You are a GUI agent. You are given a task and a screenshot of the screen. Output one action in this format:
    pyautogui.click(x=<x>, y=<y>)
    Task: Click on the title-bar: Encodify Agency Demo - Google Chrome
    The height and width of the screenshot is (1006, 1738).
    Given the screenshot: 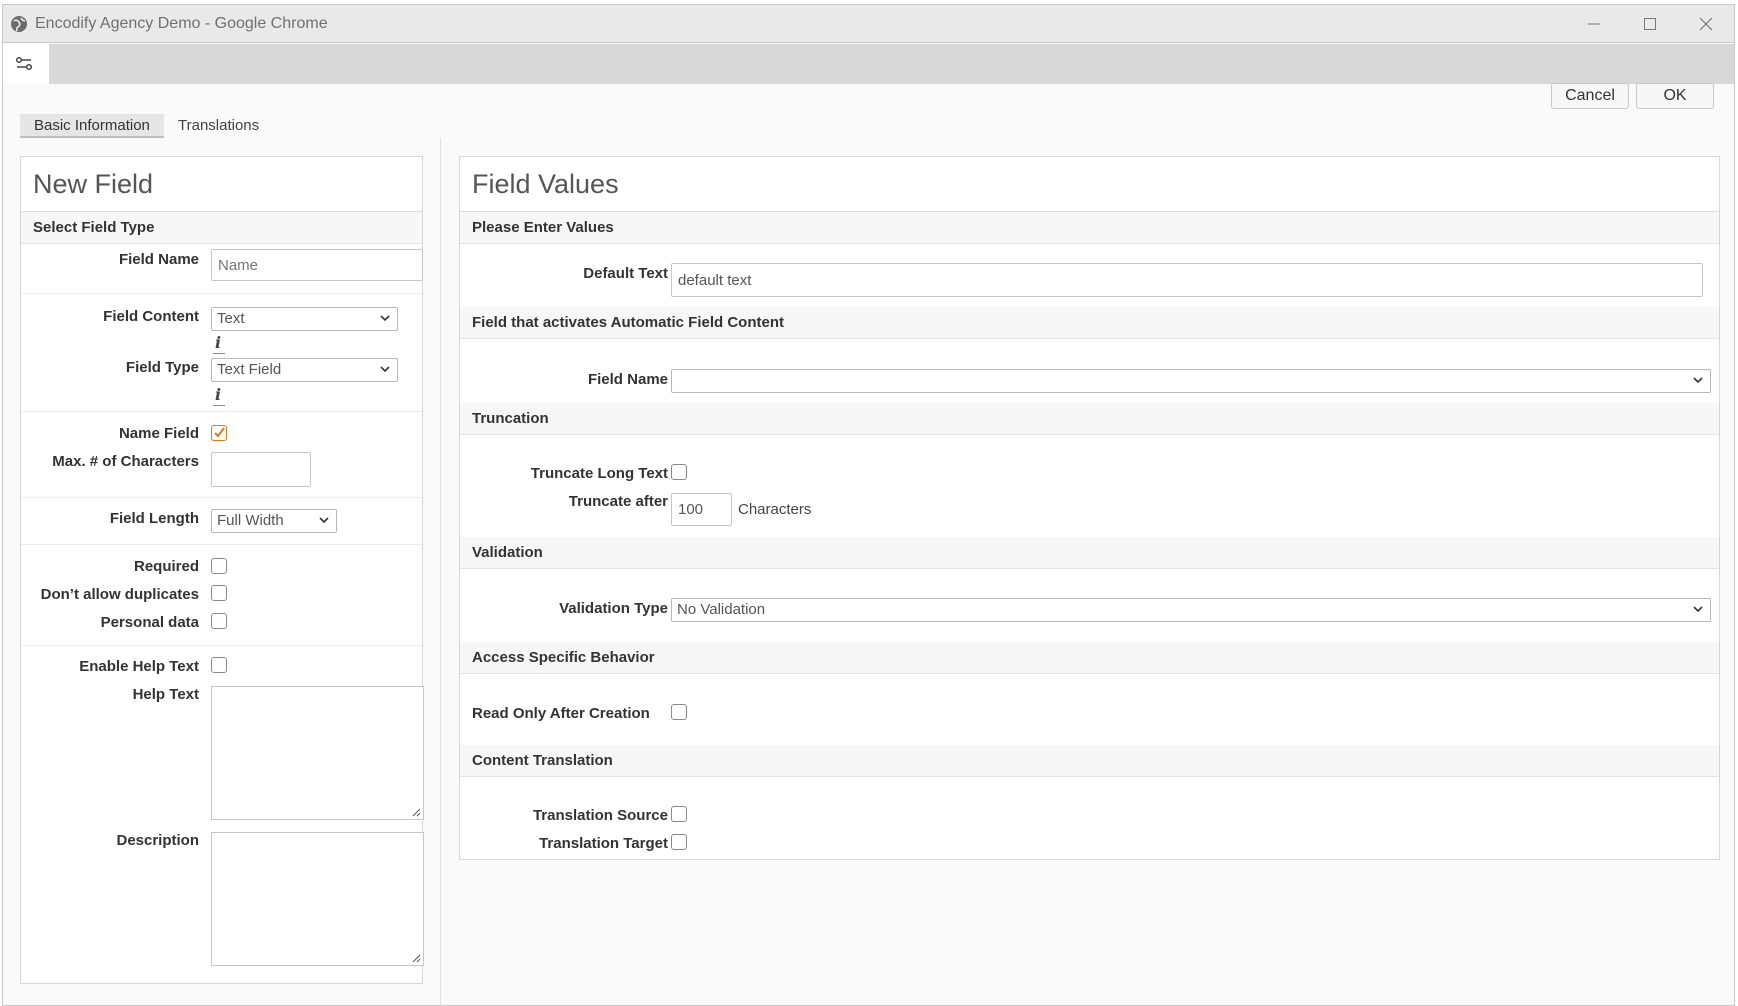 What is the action you would take?
    pyautogui.click(x=868, y=24)
    